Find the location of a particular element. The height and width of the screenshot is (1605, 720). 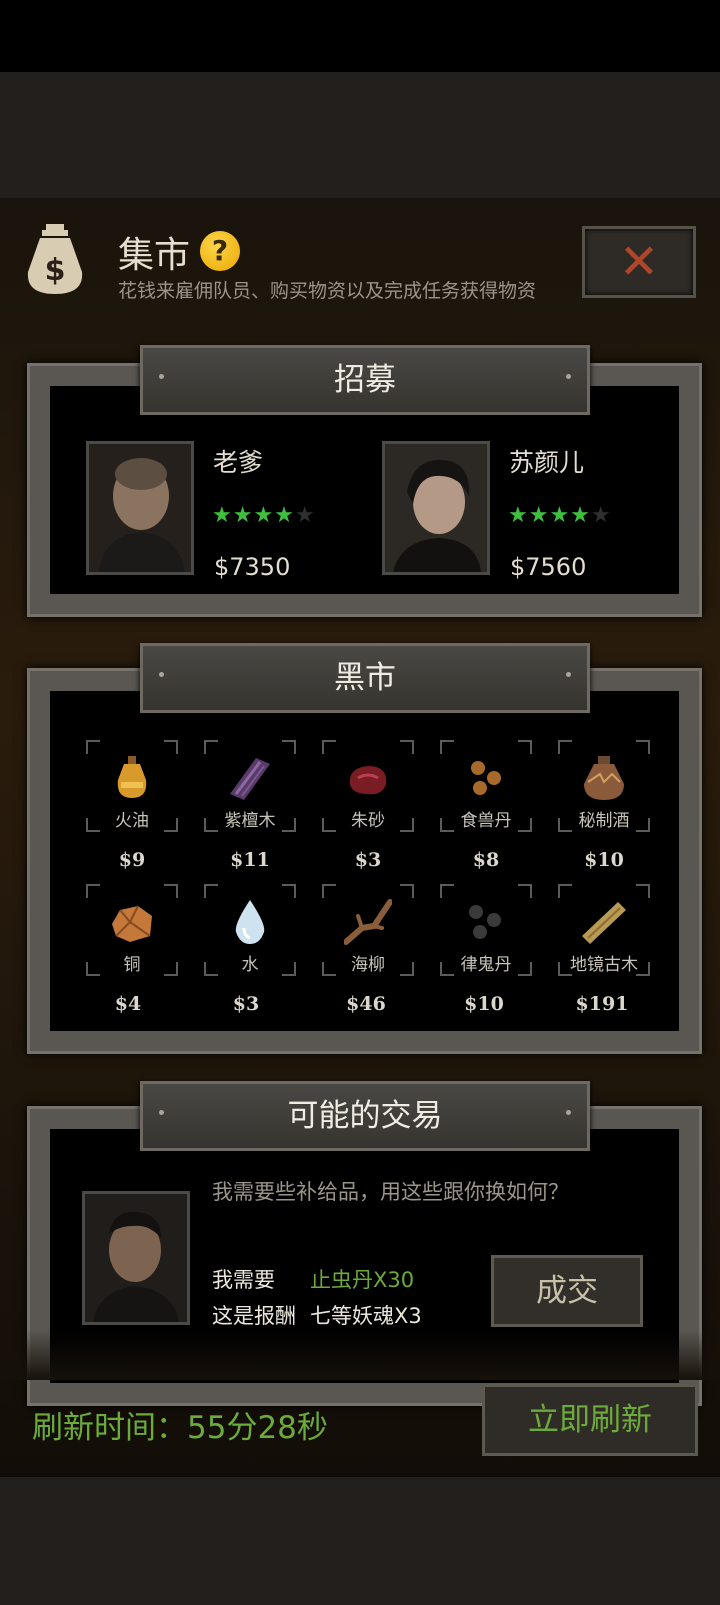

market-item-slot: 秘制酒 is located at coordinates (604, 786).